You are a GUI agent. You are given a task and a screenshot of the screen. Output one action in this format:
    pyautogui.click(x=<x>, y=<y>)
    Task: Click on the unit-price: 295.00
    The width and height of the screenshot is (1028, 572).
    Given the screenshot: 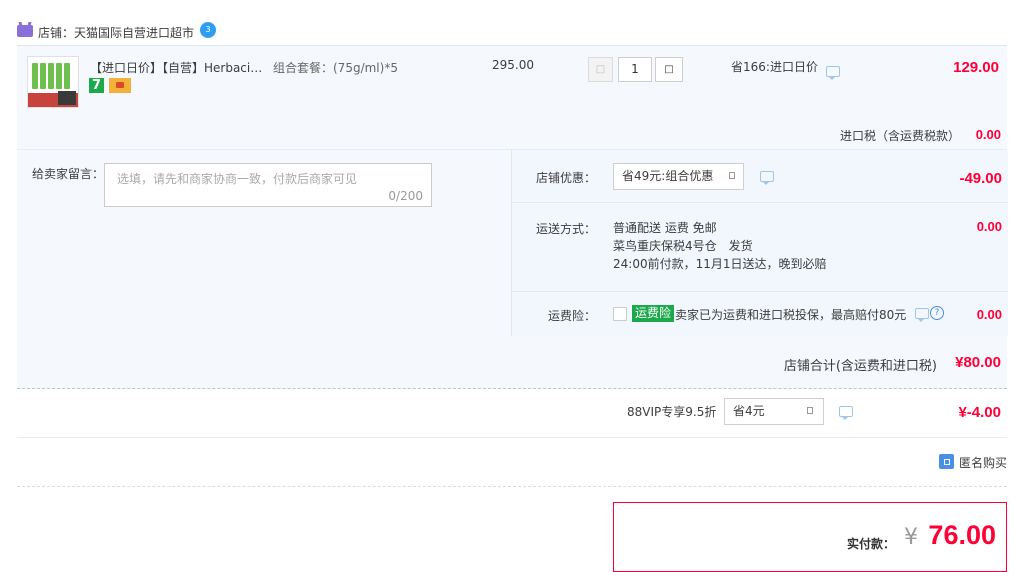 What is the action you would take?
    pyautogui.click(x=513, y=65)
    